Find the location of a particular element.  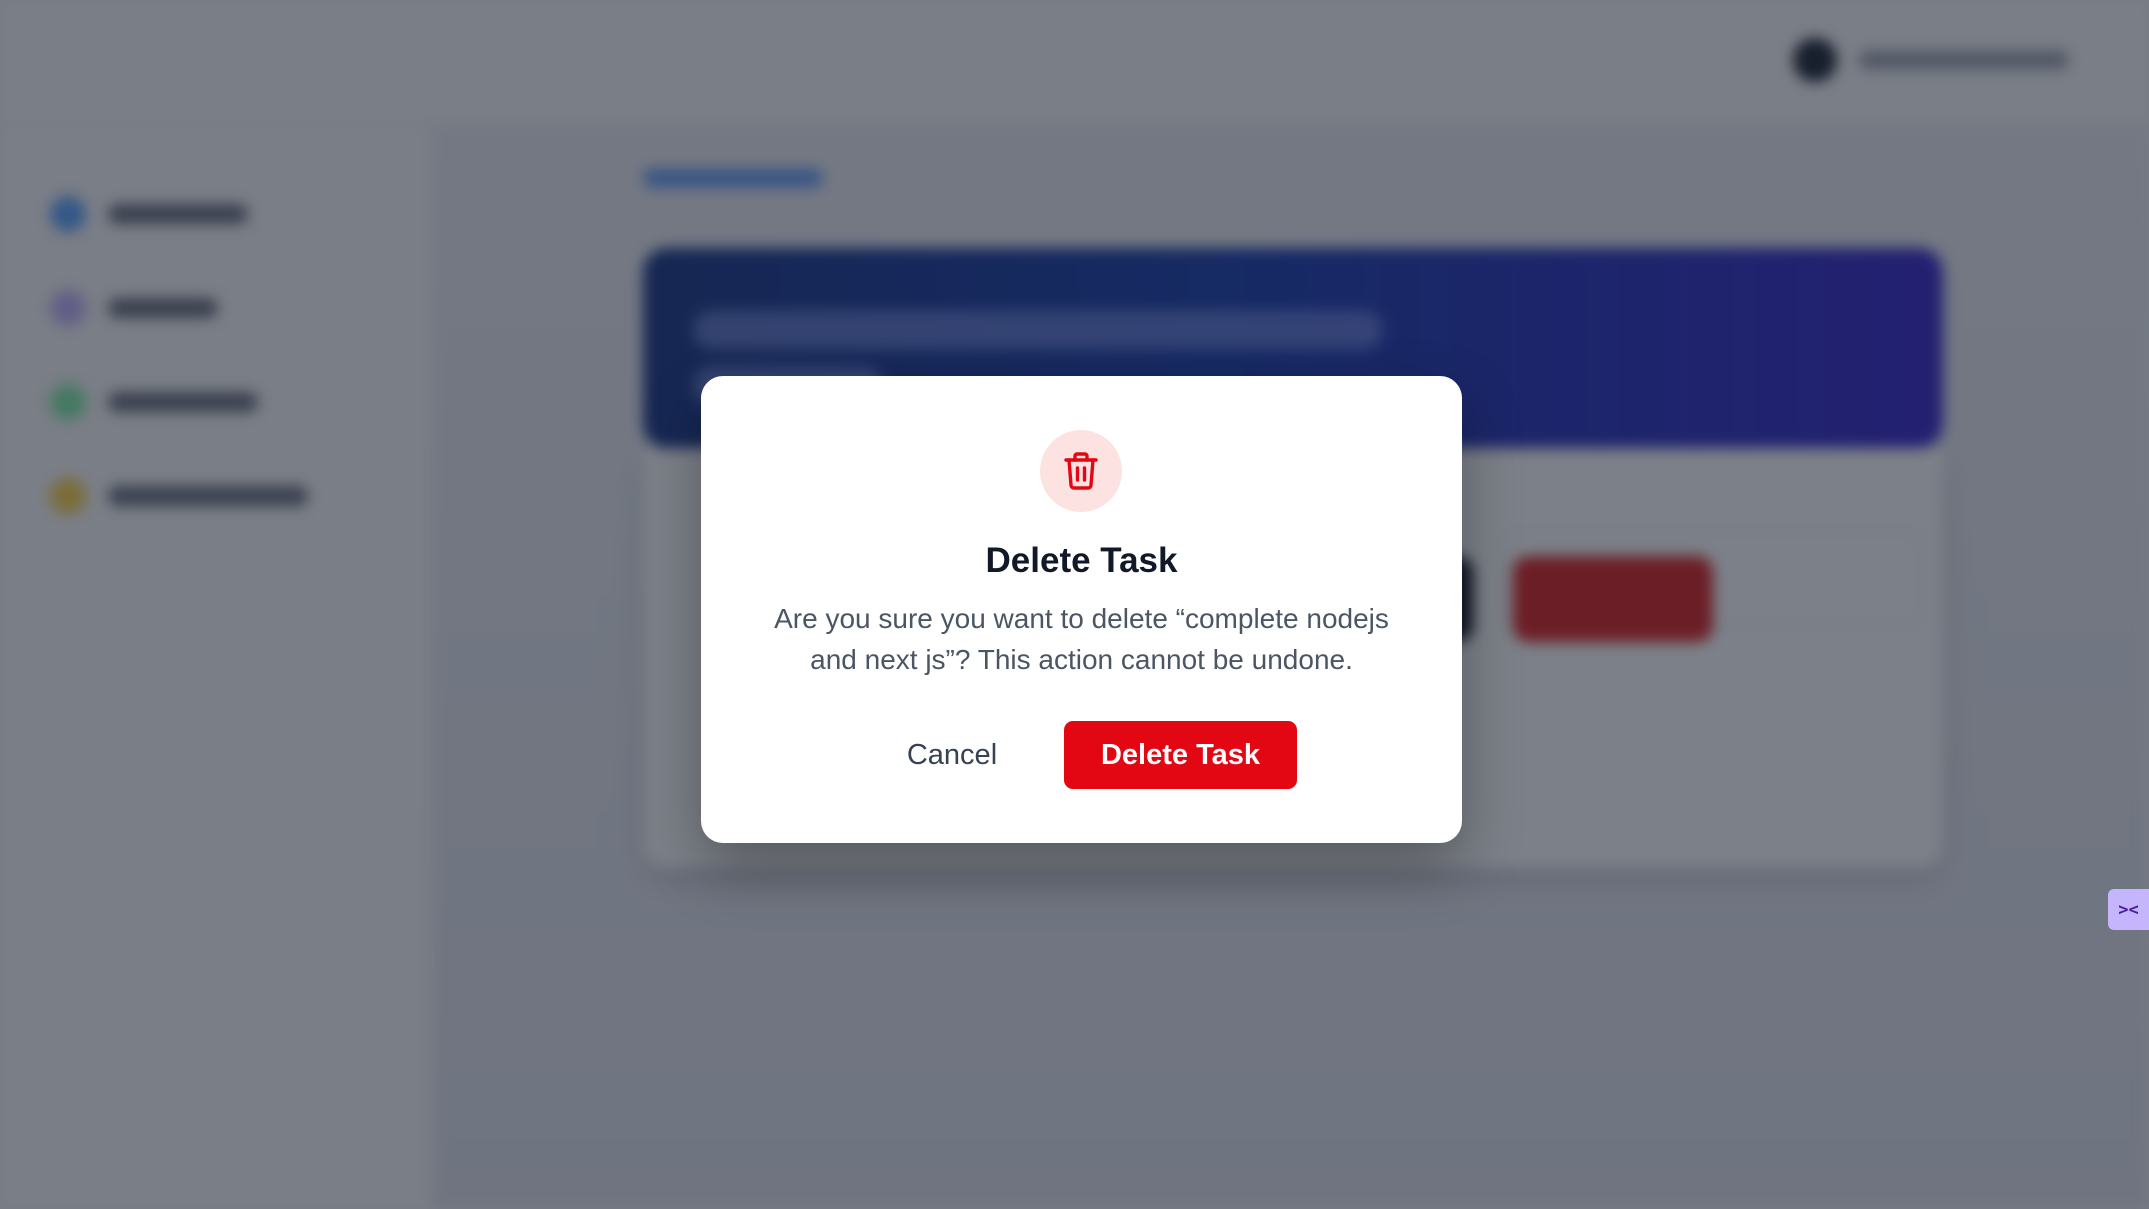

collapse-icon: >< is located at coordinates (2128, 909).